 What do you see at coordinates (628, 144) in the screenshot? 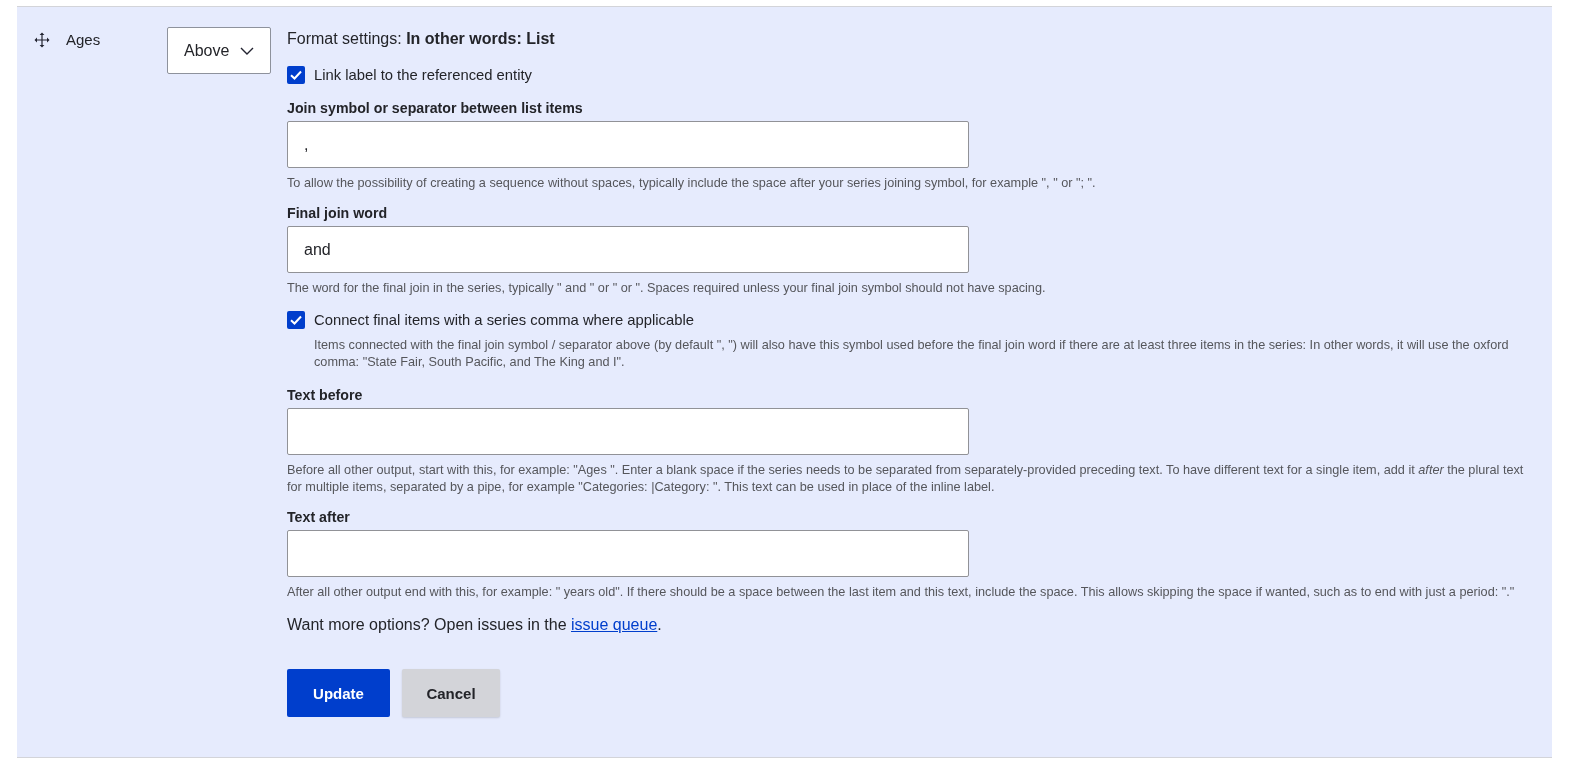
I see `text-field: ,` at bounding box center [628, 144].